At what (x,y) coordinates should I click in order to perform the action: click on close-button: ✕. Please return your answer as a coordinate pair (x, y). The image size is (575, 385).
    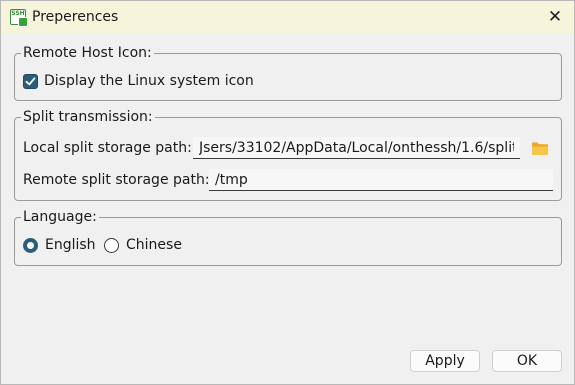
    Looking at the image, I should click on (555, 17).